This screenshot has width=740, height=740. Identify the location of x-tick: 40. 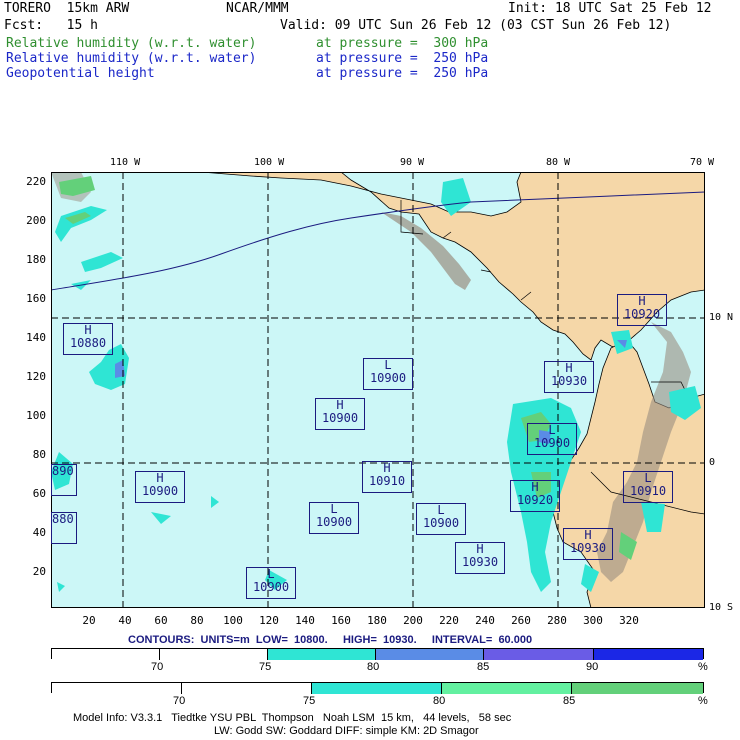
(125, 620).